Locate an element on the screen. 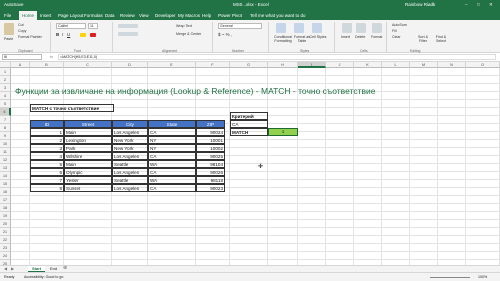 The image size is (500, 281). tab-formulas: Formulas is located at coordinates (93, 15).